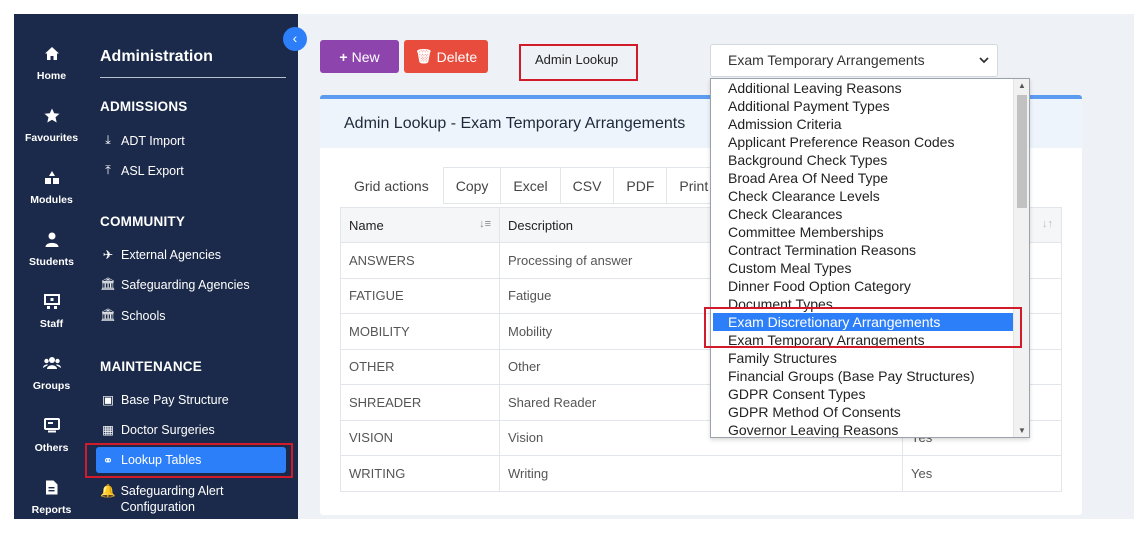 The image size is (1147, 535). What do you see at coordinates (420, 473) in the screenshot?
I see `cell-name: WRITING` at bounding box center [420, 473].